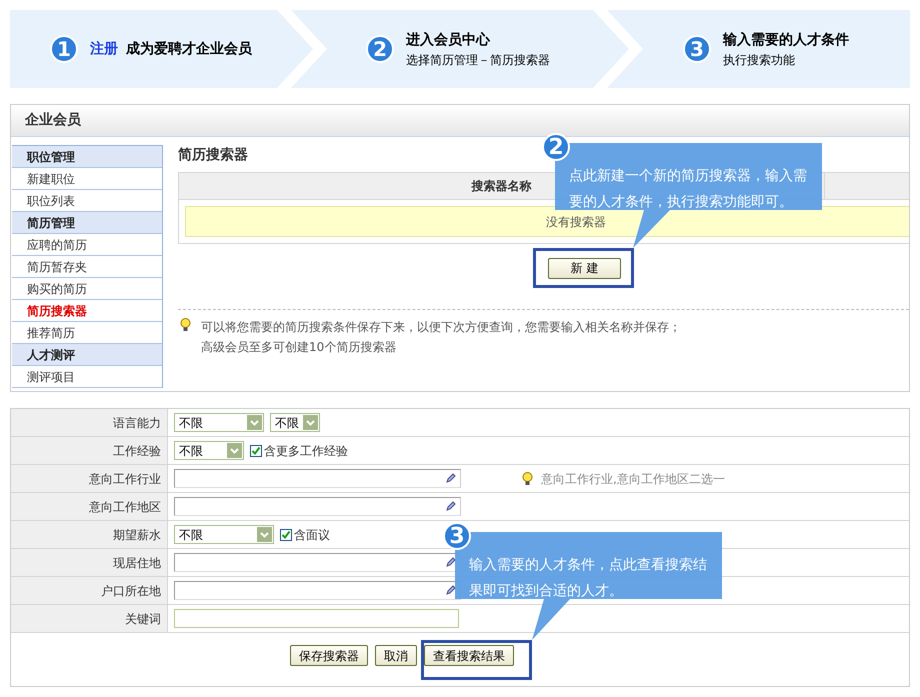  What do you see at coordinates (697, 49) in the screenshot?
I see `step-badge: 3` at bounding box center [697, 49].